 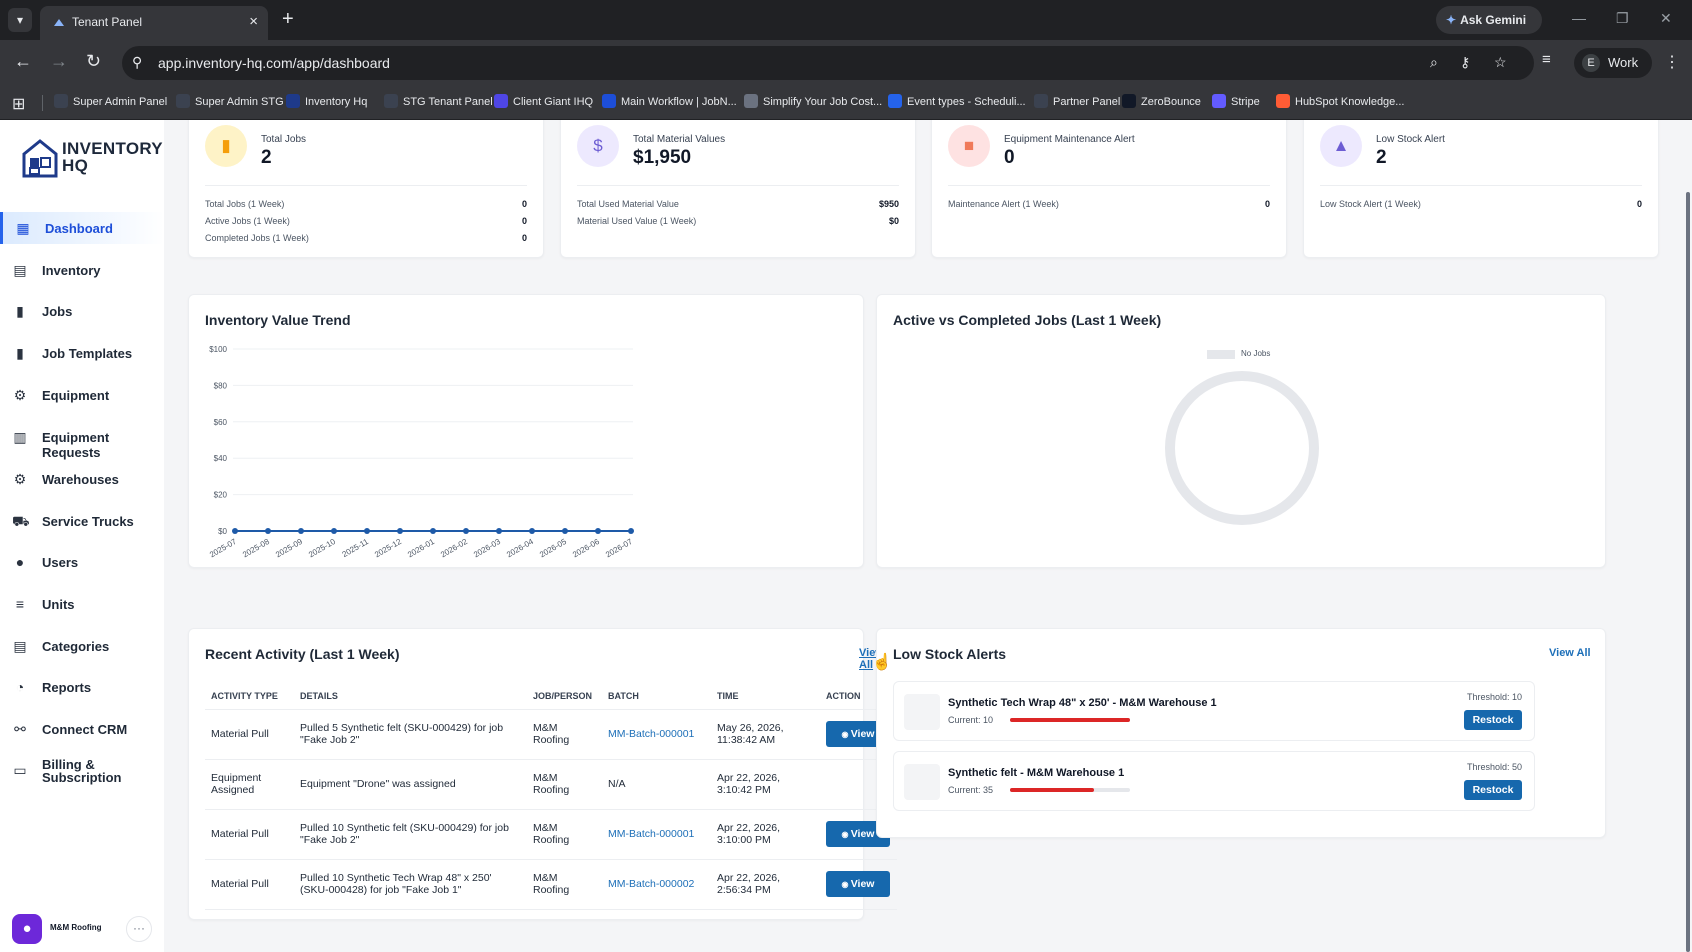 I want to click on zoom-icon: ⌕, so click(x=1434, y=62).